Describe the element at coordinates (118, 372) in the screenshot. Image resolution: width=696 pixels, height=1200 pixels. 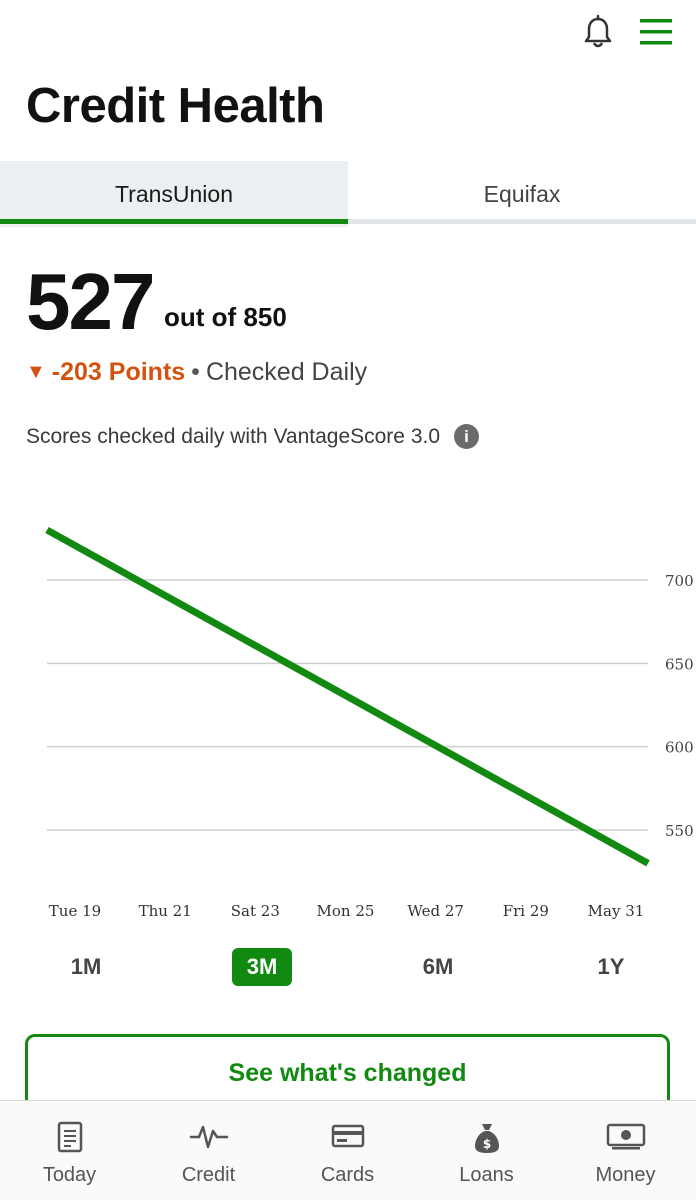
I see `score-change: -203 Points` at that location.